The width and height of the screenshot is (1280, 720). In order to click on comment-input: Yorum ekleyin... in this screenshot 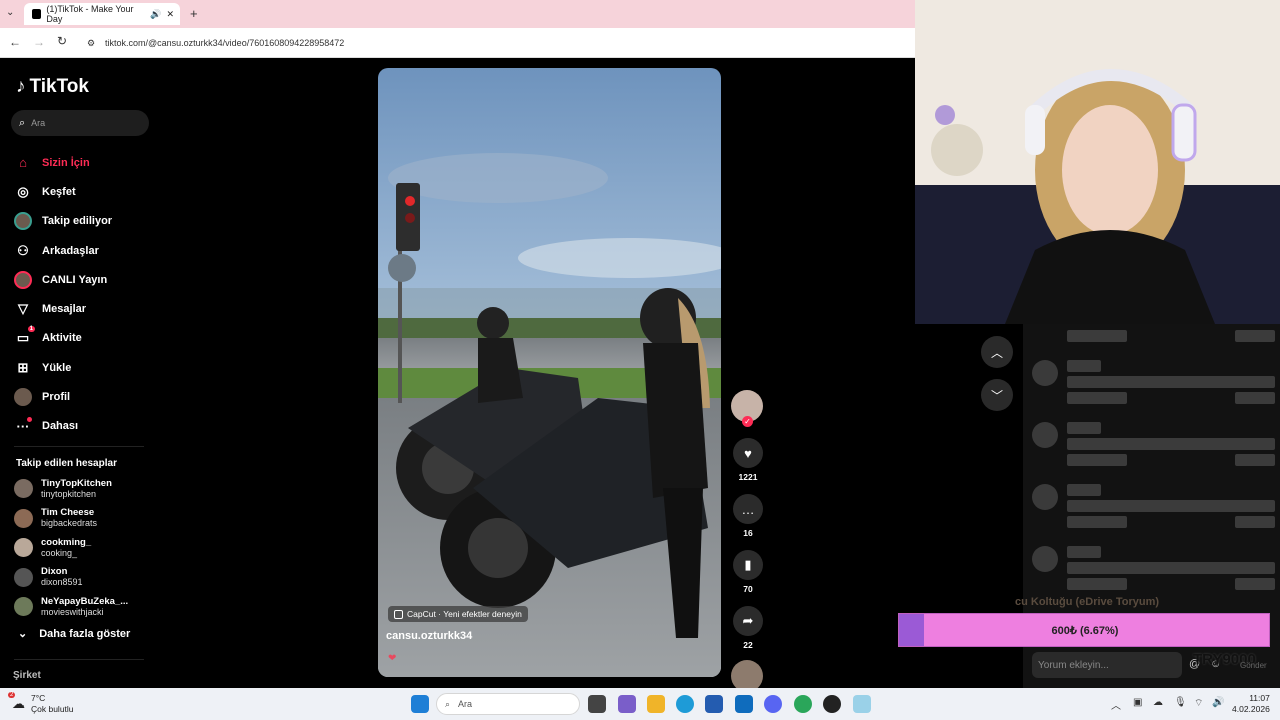, I will do `click(1107, 665)`.